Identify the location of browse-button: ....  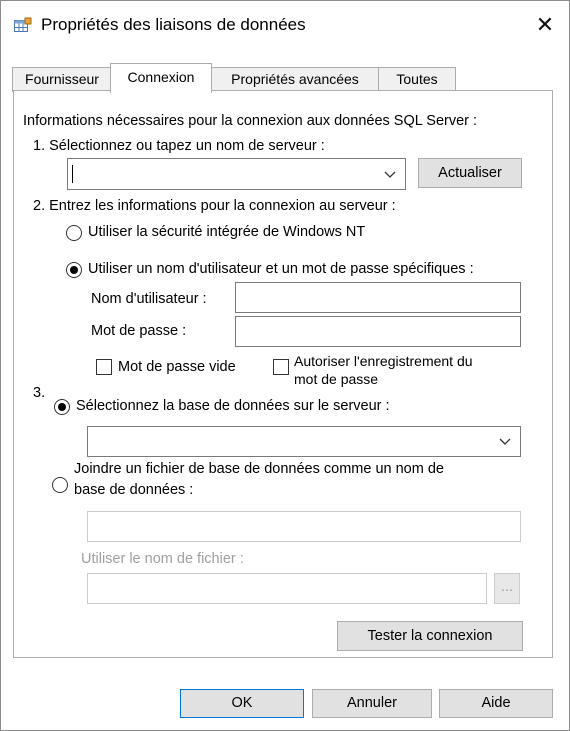
(507, 588).